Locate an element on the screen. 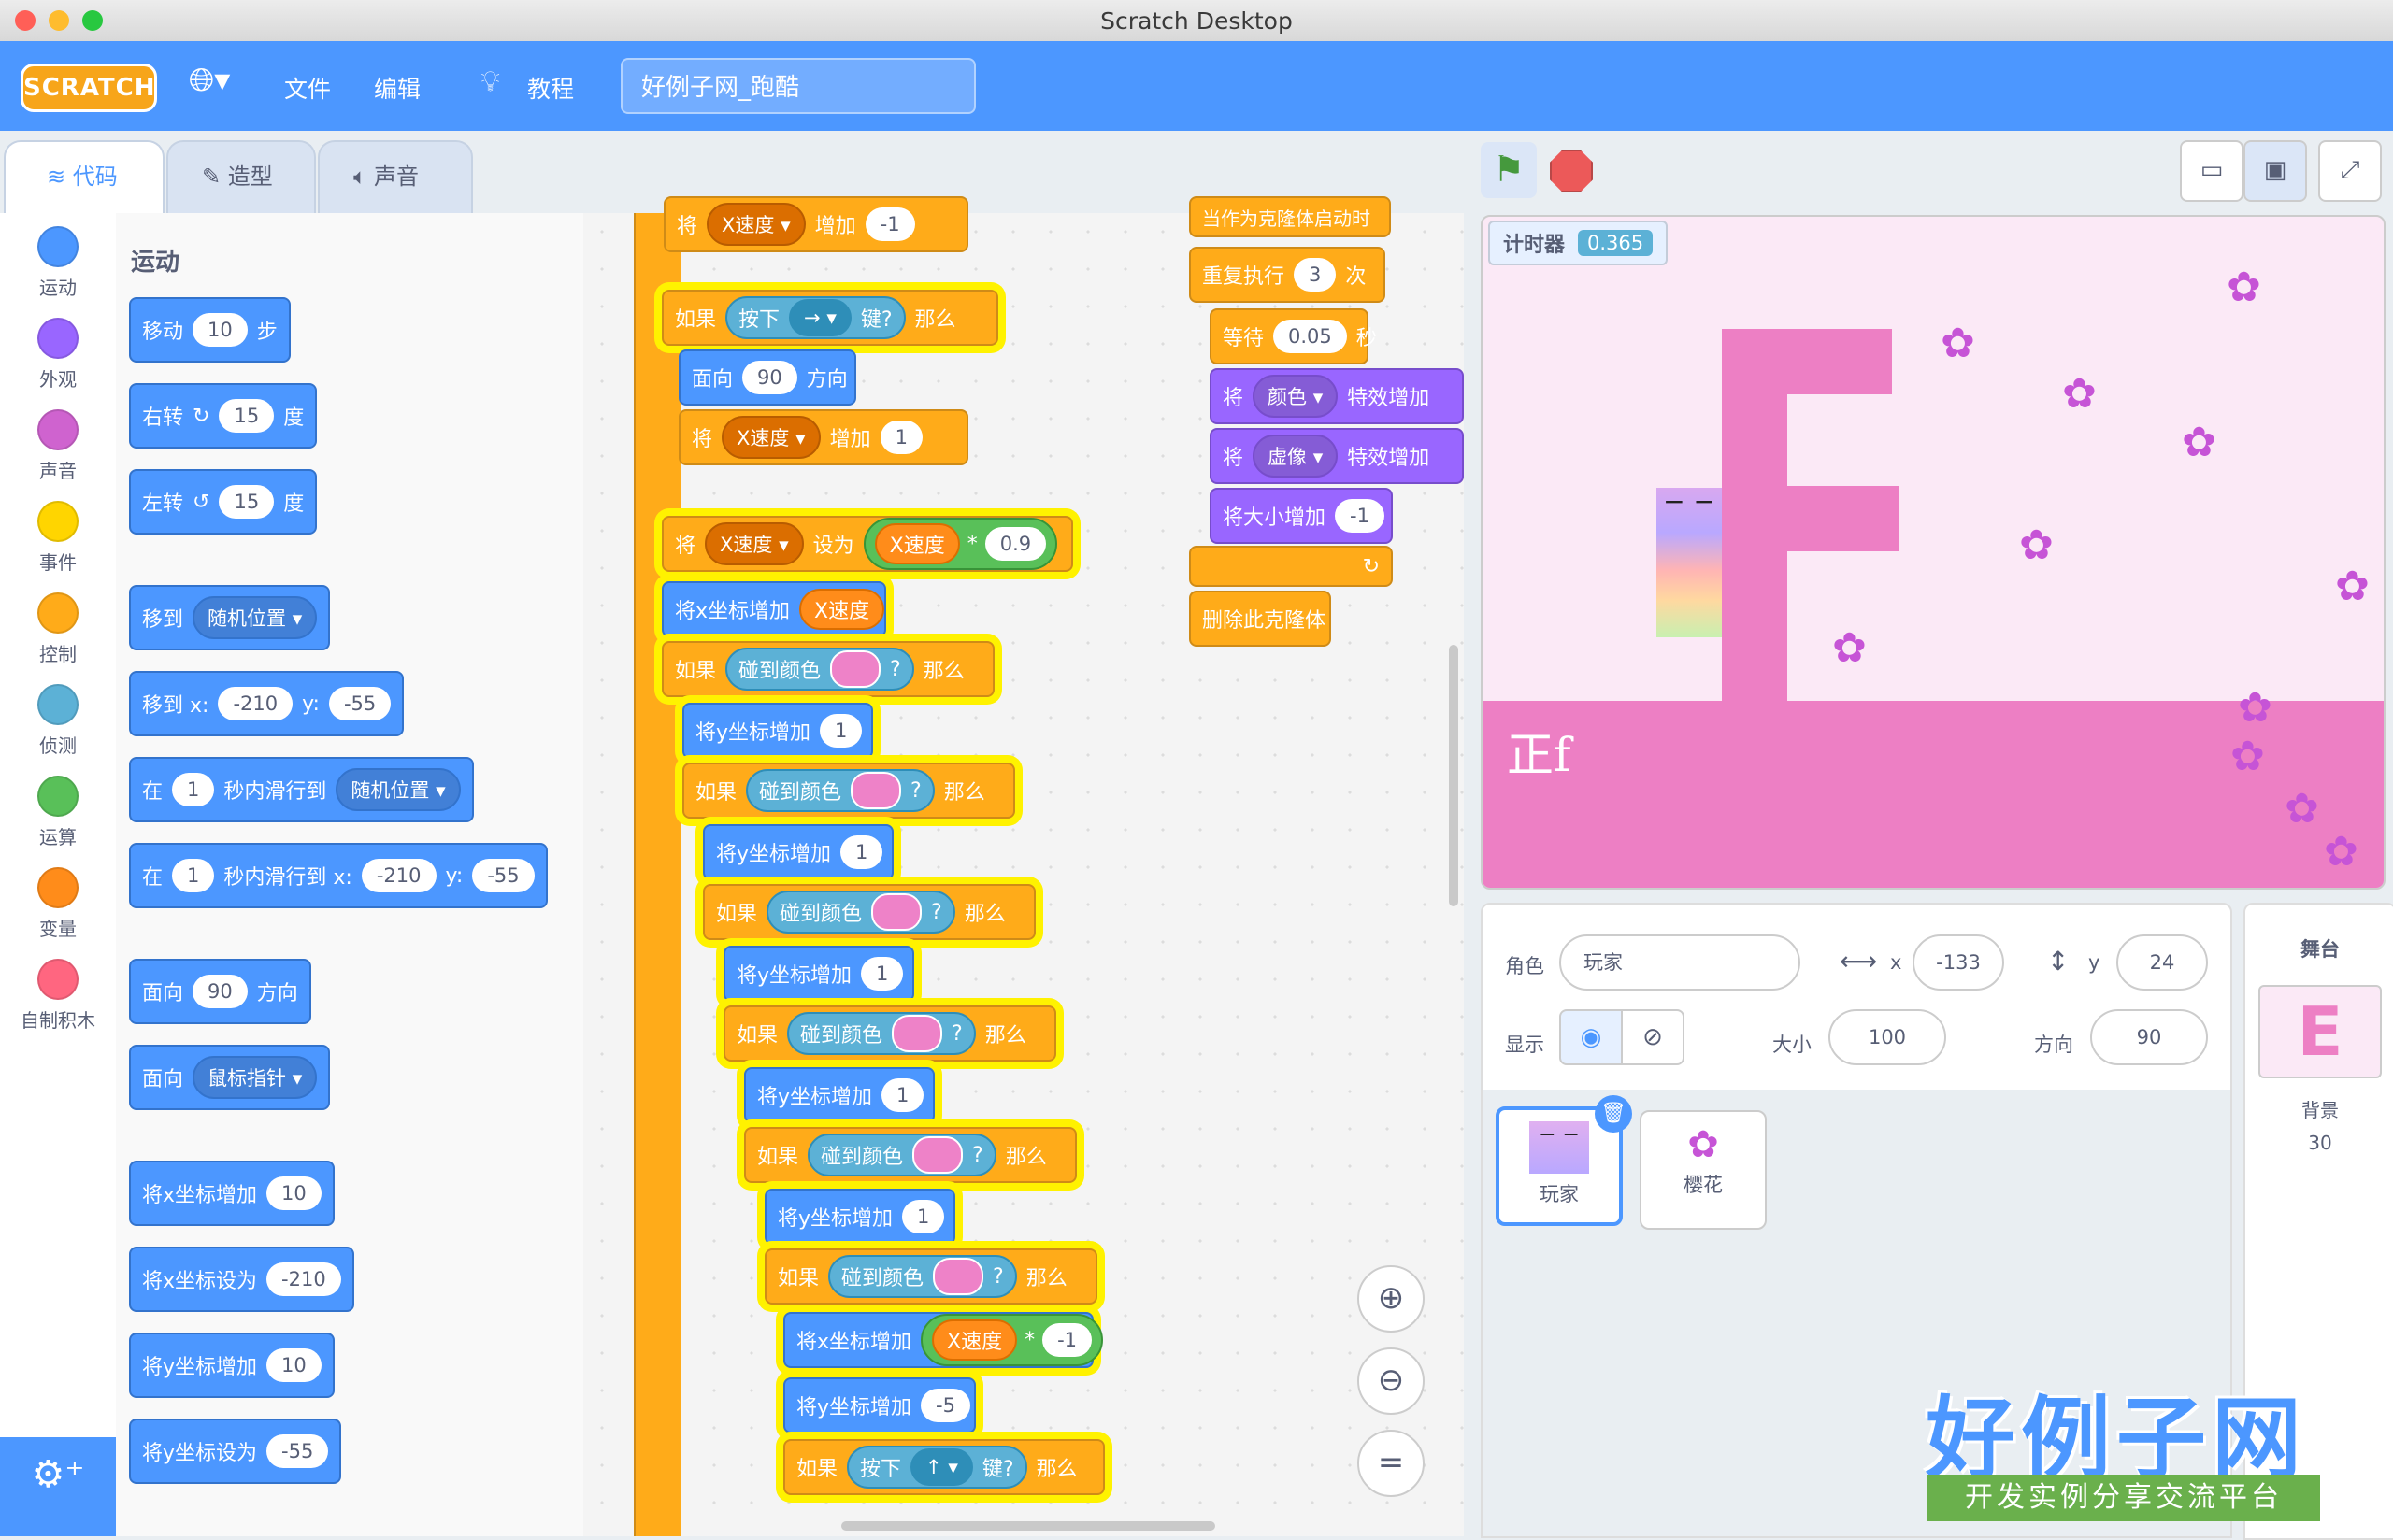 Image resolution: width=2393 pixels, height=1540 pixels. category-looks: 外观 is located at coordinates (58, 355).